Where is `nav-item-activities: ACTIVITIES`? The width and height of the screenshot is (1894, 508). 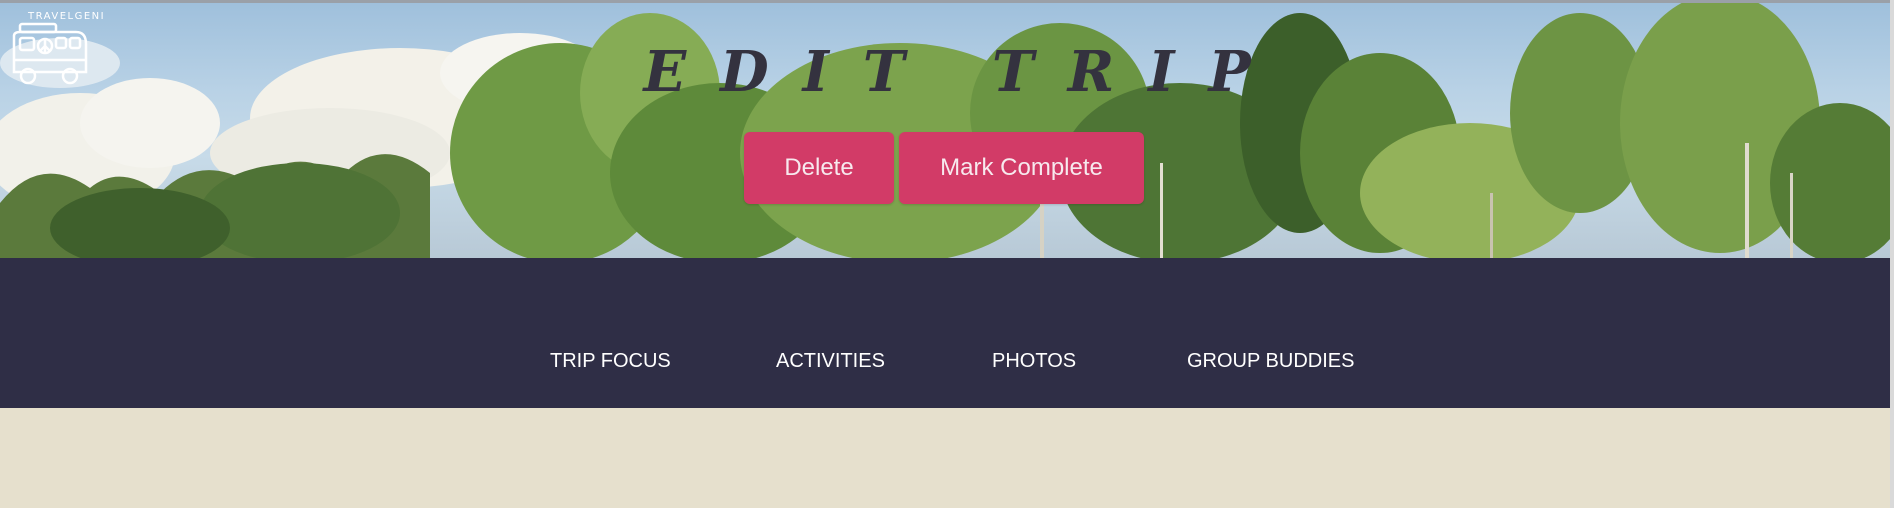 nav-item-activities: ACTIVITIES is located at coordinates (830, 361).